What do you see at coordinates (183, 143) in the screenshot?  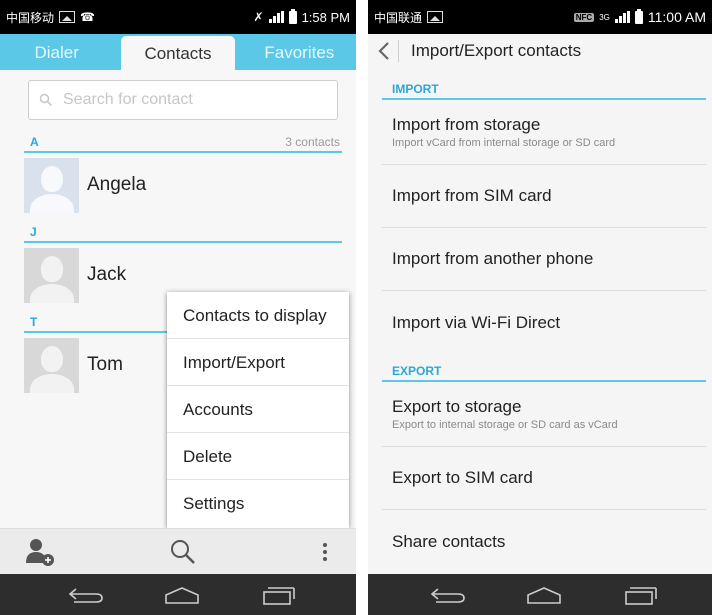 I see `section-header-a: A 3 contacts` at bounding box center [183, 143].